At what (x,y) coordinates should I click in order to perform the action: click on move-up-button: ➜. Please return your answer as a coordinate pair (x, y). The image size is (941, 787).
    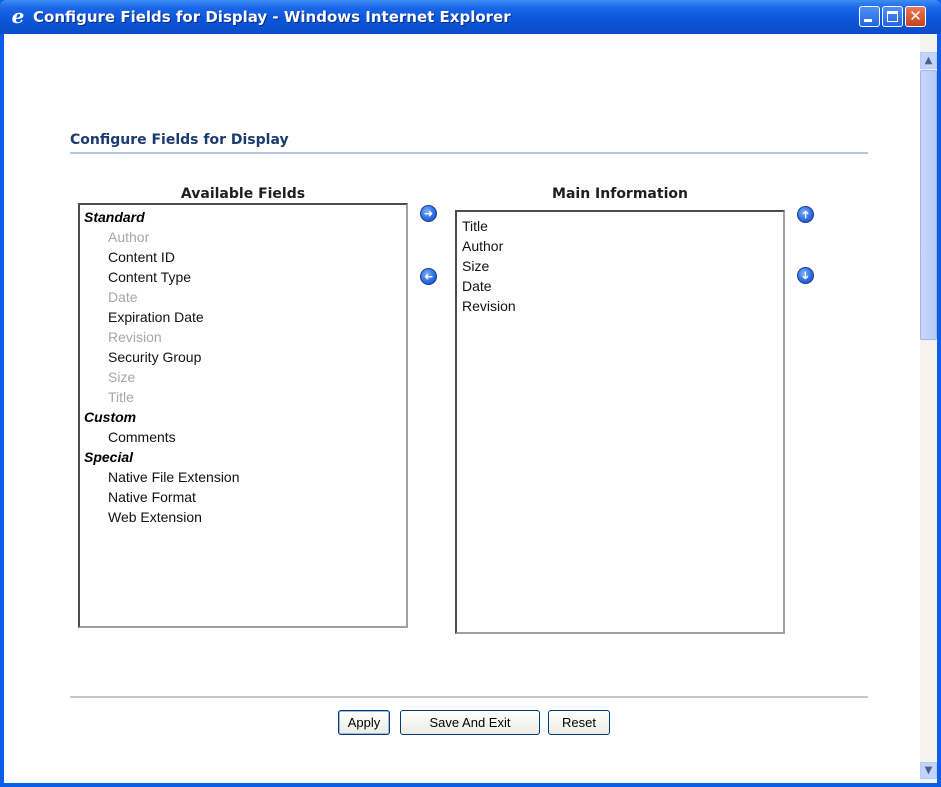
    Looking at the image, I should click on (805, 214).